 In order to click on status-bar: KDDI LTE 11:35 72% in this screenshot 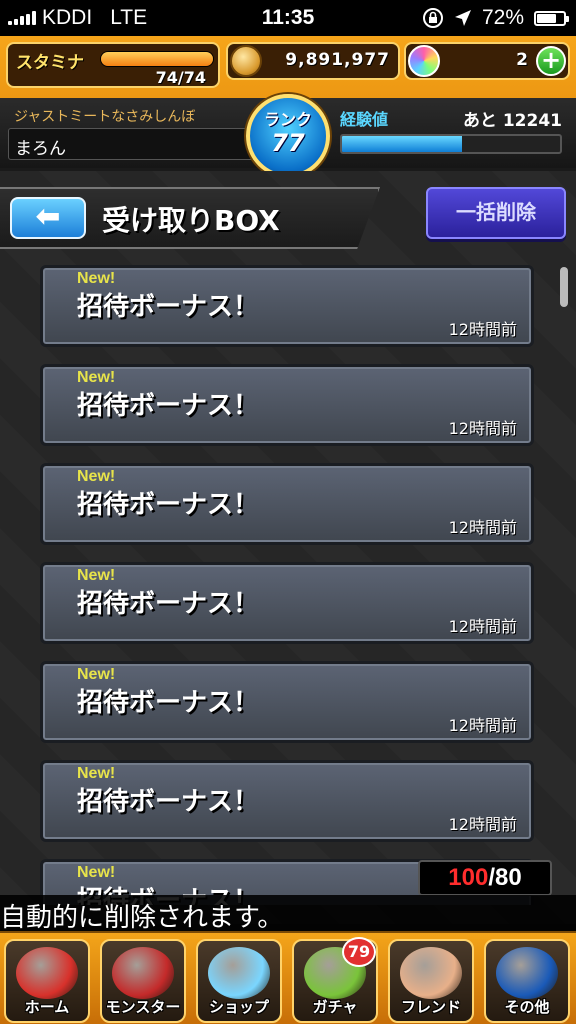, I will do `click(288, 18)`.